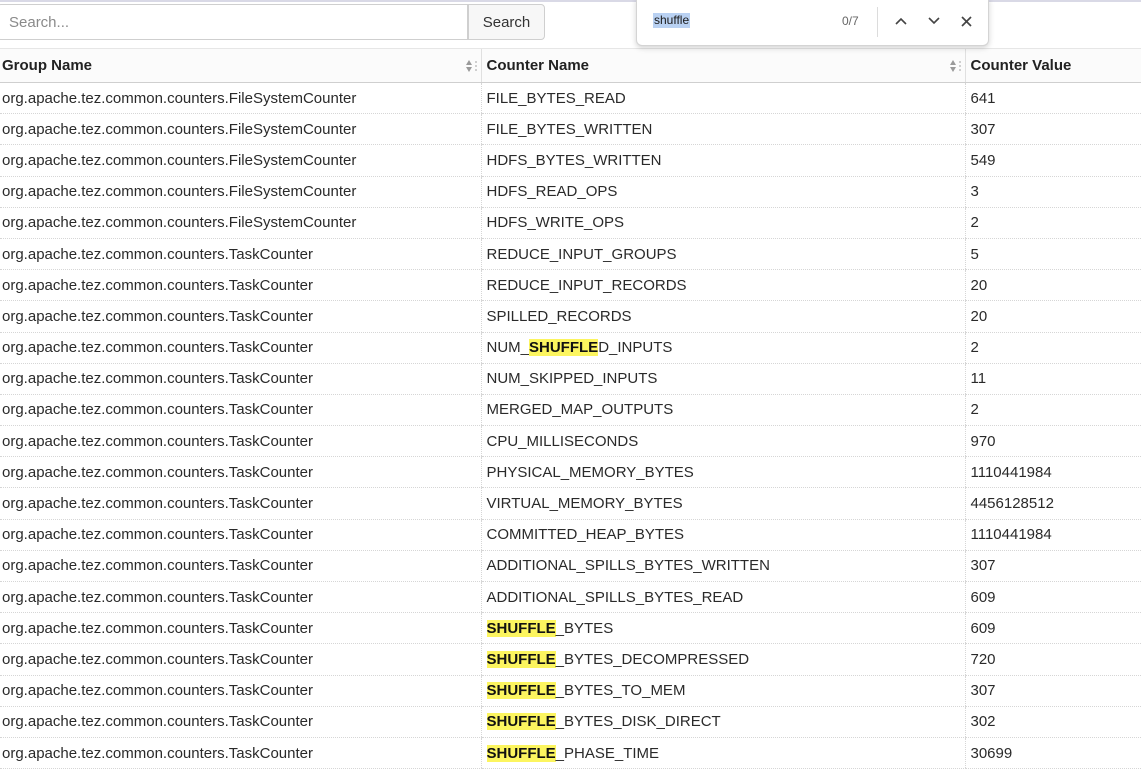 This screenshot has height=769, width=1141. What do you see at coordinates (722, 98) in the screenshot?
I see `cell-counter-name: FILE_BYTES_READ` at bounding box center [722, 98].